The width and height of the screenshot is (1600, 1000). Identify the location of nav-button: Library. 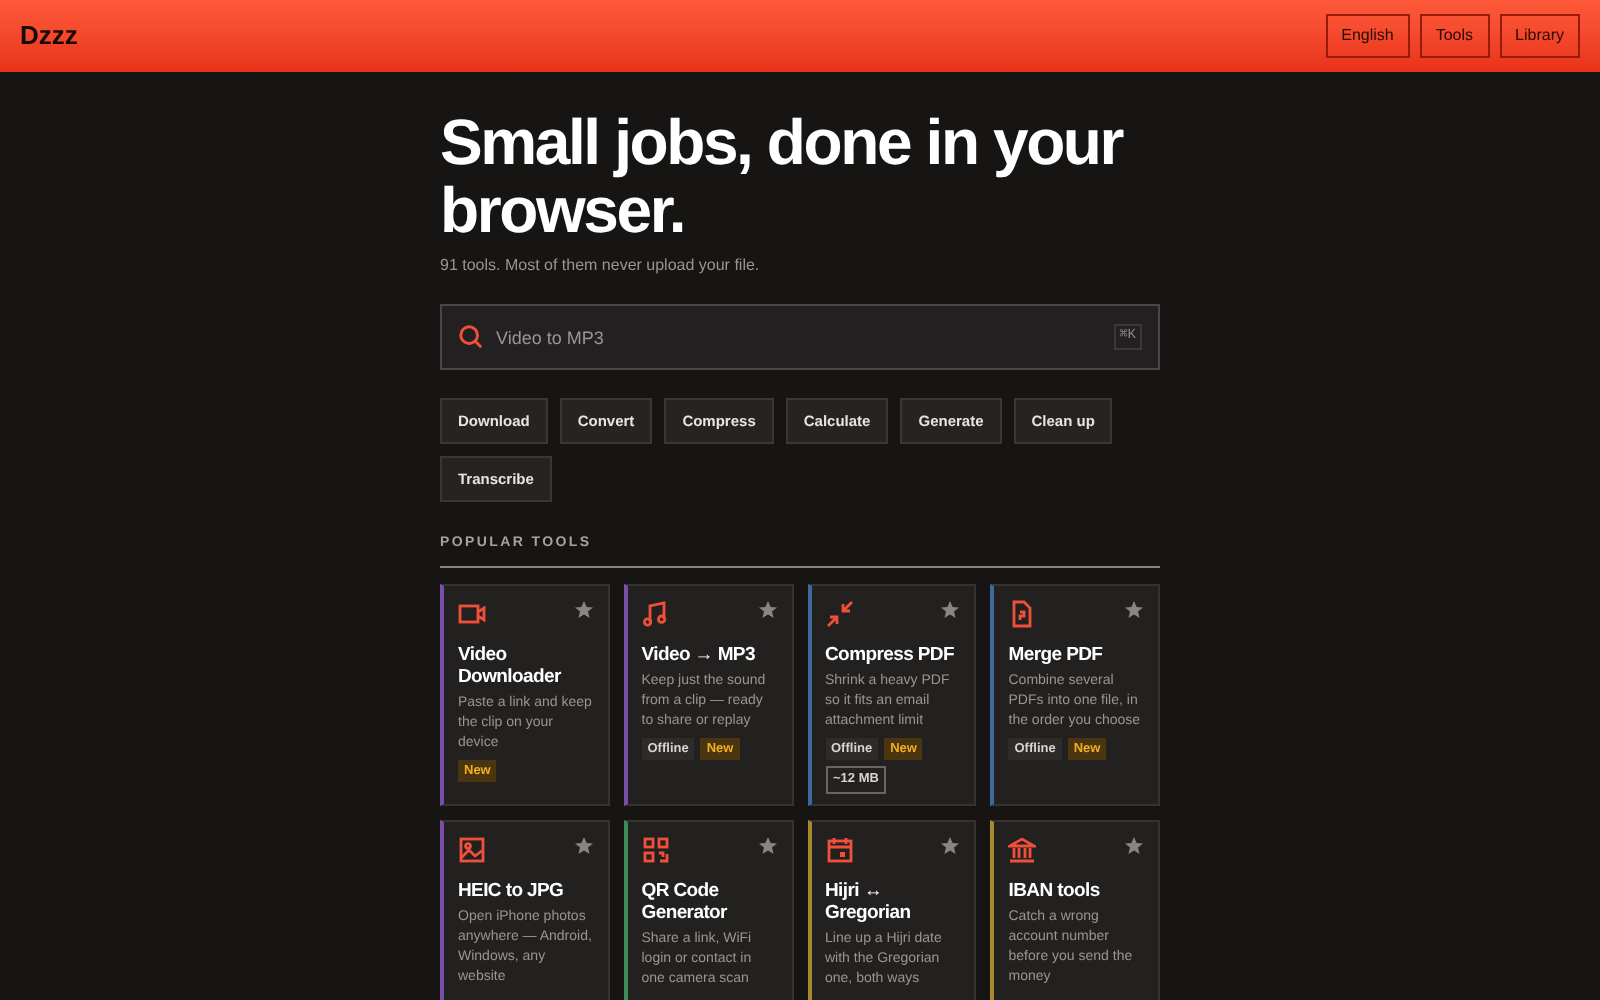
(1539, 36).